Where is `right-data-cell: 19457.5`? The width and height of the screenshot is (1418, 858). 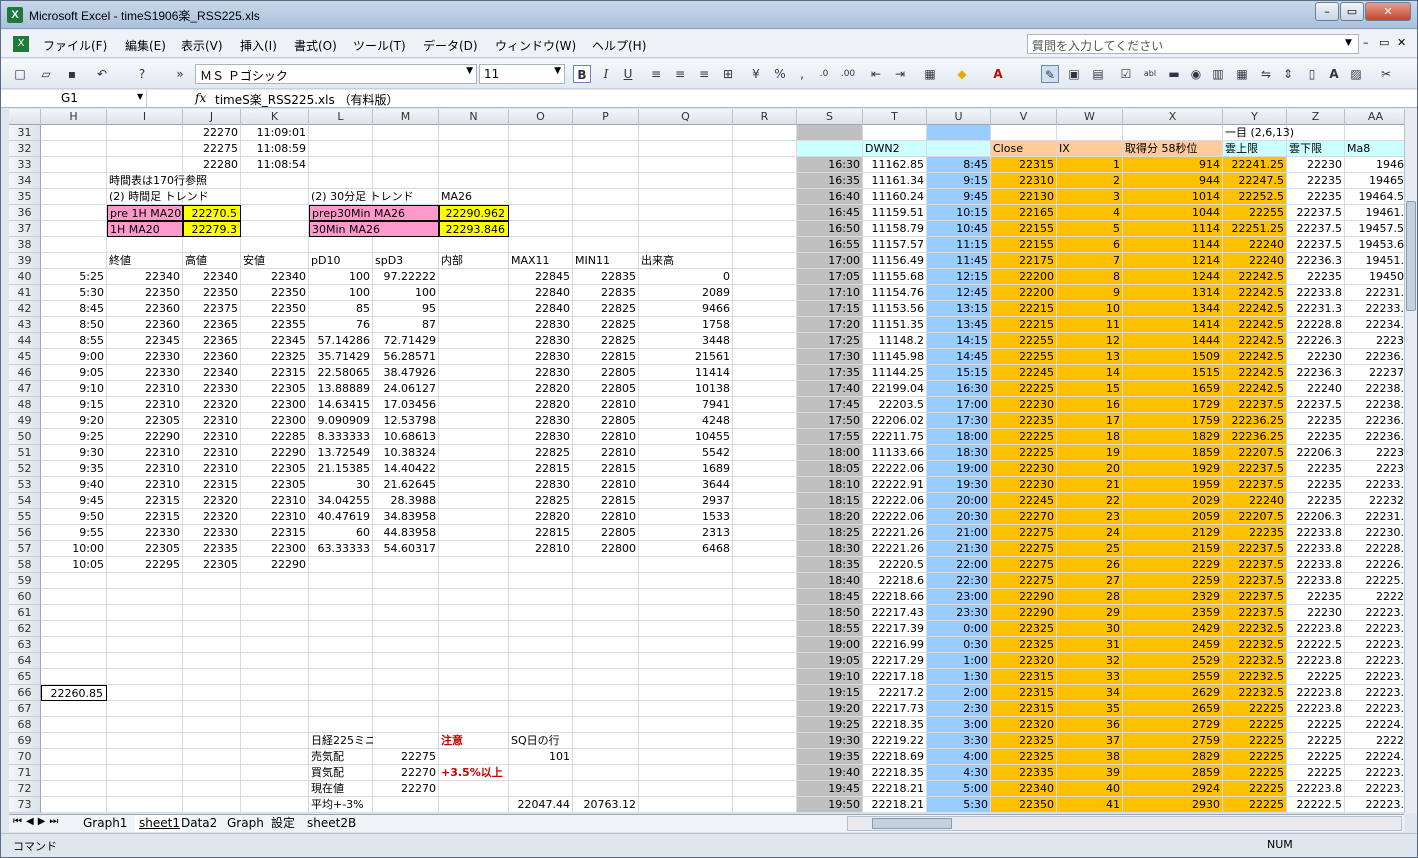
right-data-cell: 19457.5 is located at coordinates (1375, 229).